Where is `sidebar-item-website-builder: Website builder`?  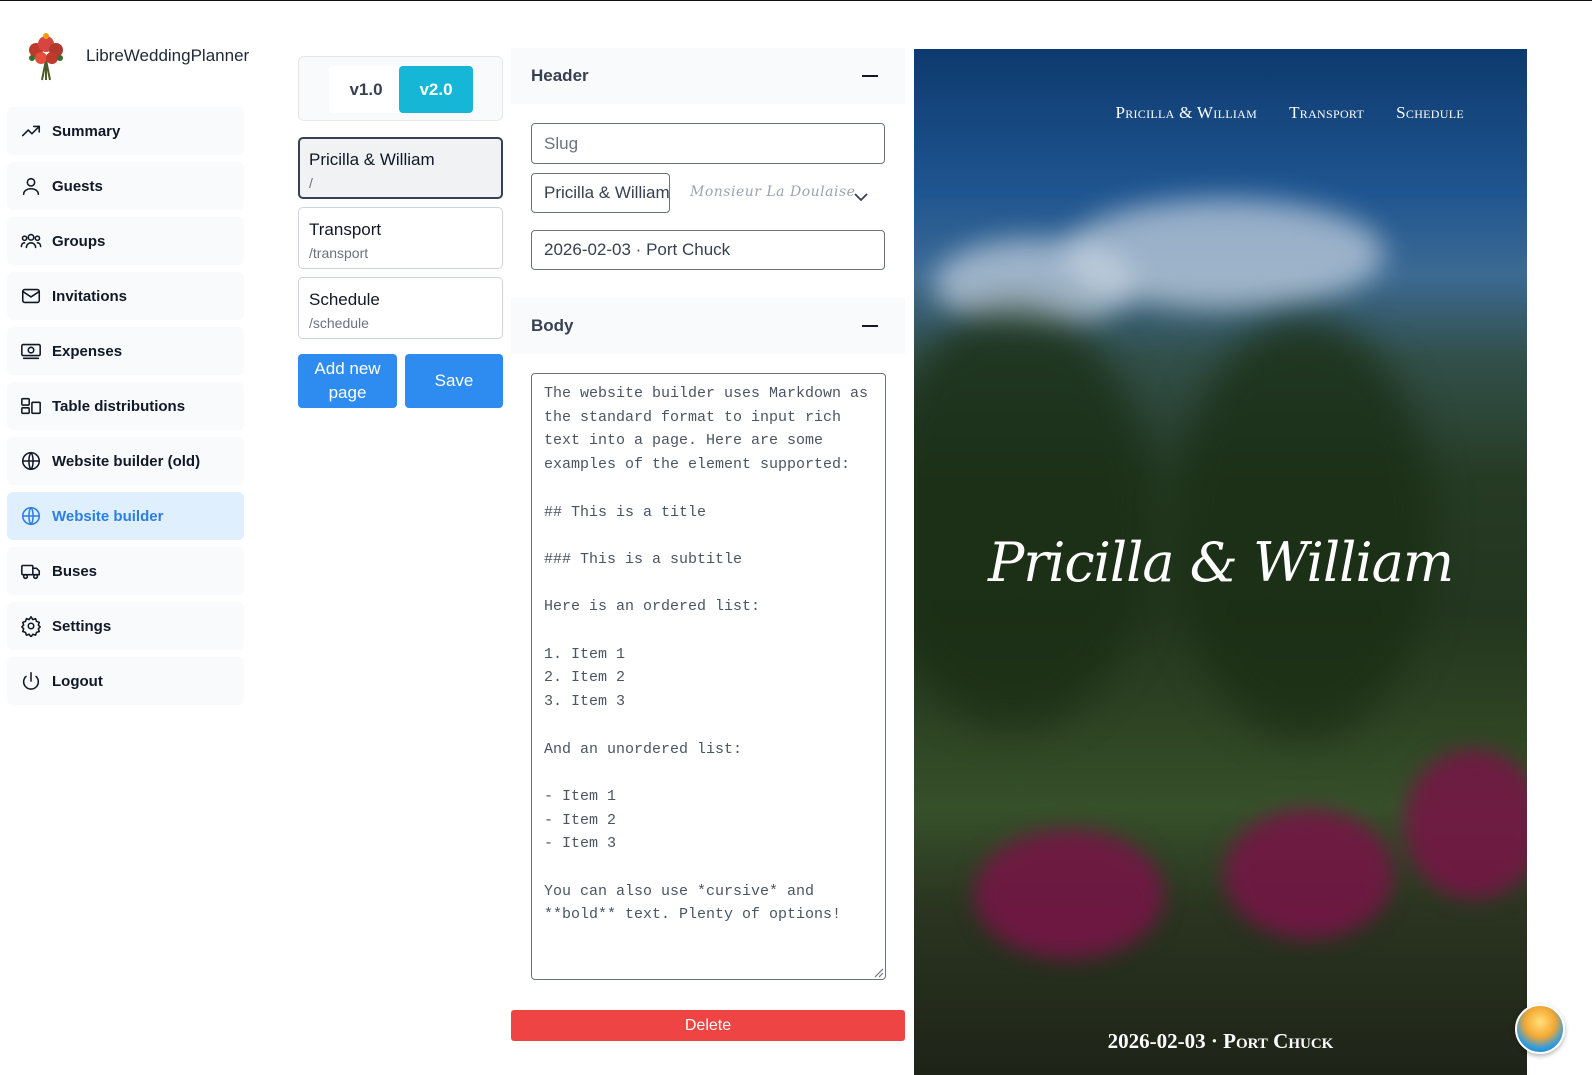 sidebar-item-website-builder: Website builder is located at coordinates (125, 516).